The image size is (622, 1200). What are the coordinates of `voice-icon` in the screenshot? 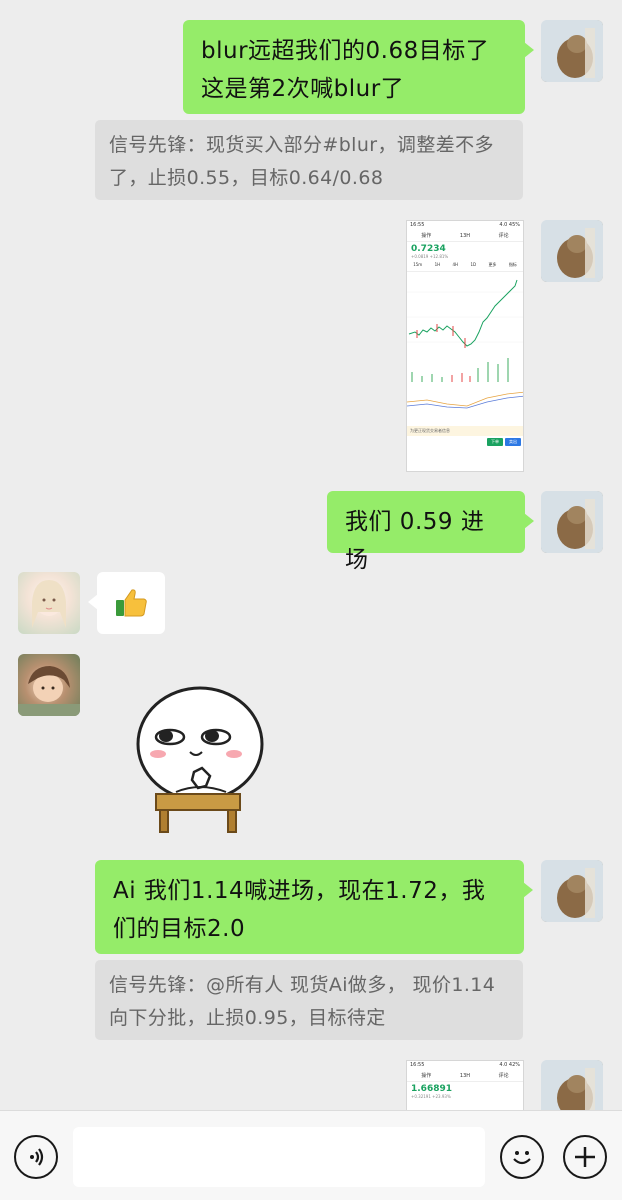 It's located at (37, 1157).